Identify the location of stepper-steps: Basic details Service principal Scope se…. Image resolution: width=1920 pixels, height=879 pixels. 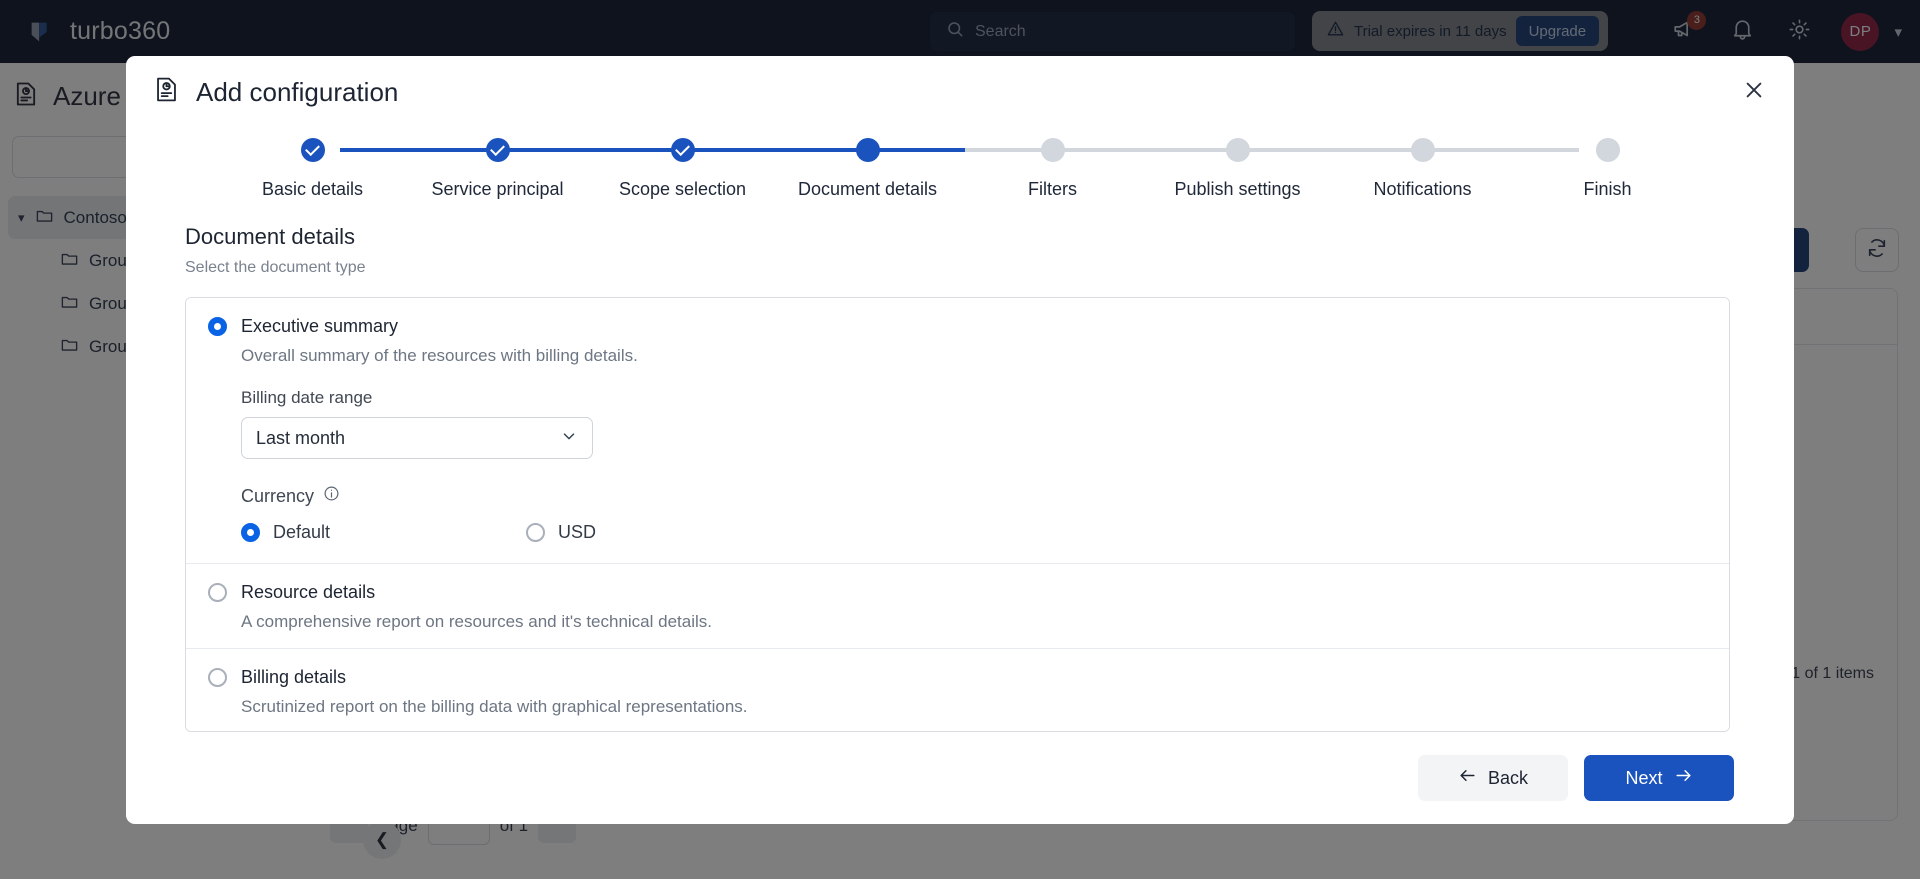
(960, 172).